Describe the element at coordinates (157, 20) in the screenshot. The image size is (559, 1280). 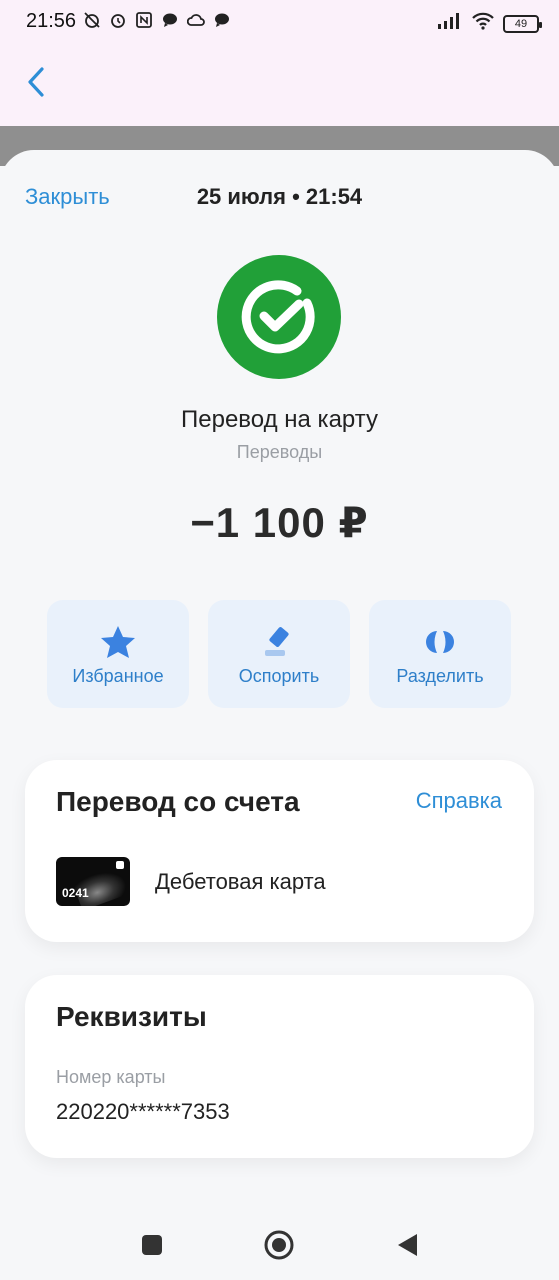
I see `status-icons-left` at that location.